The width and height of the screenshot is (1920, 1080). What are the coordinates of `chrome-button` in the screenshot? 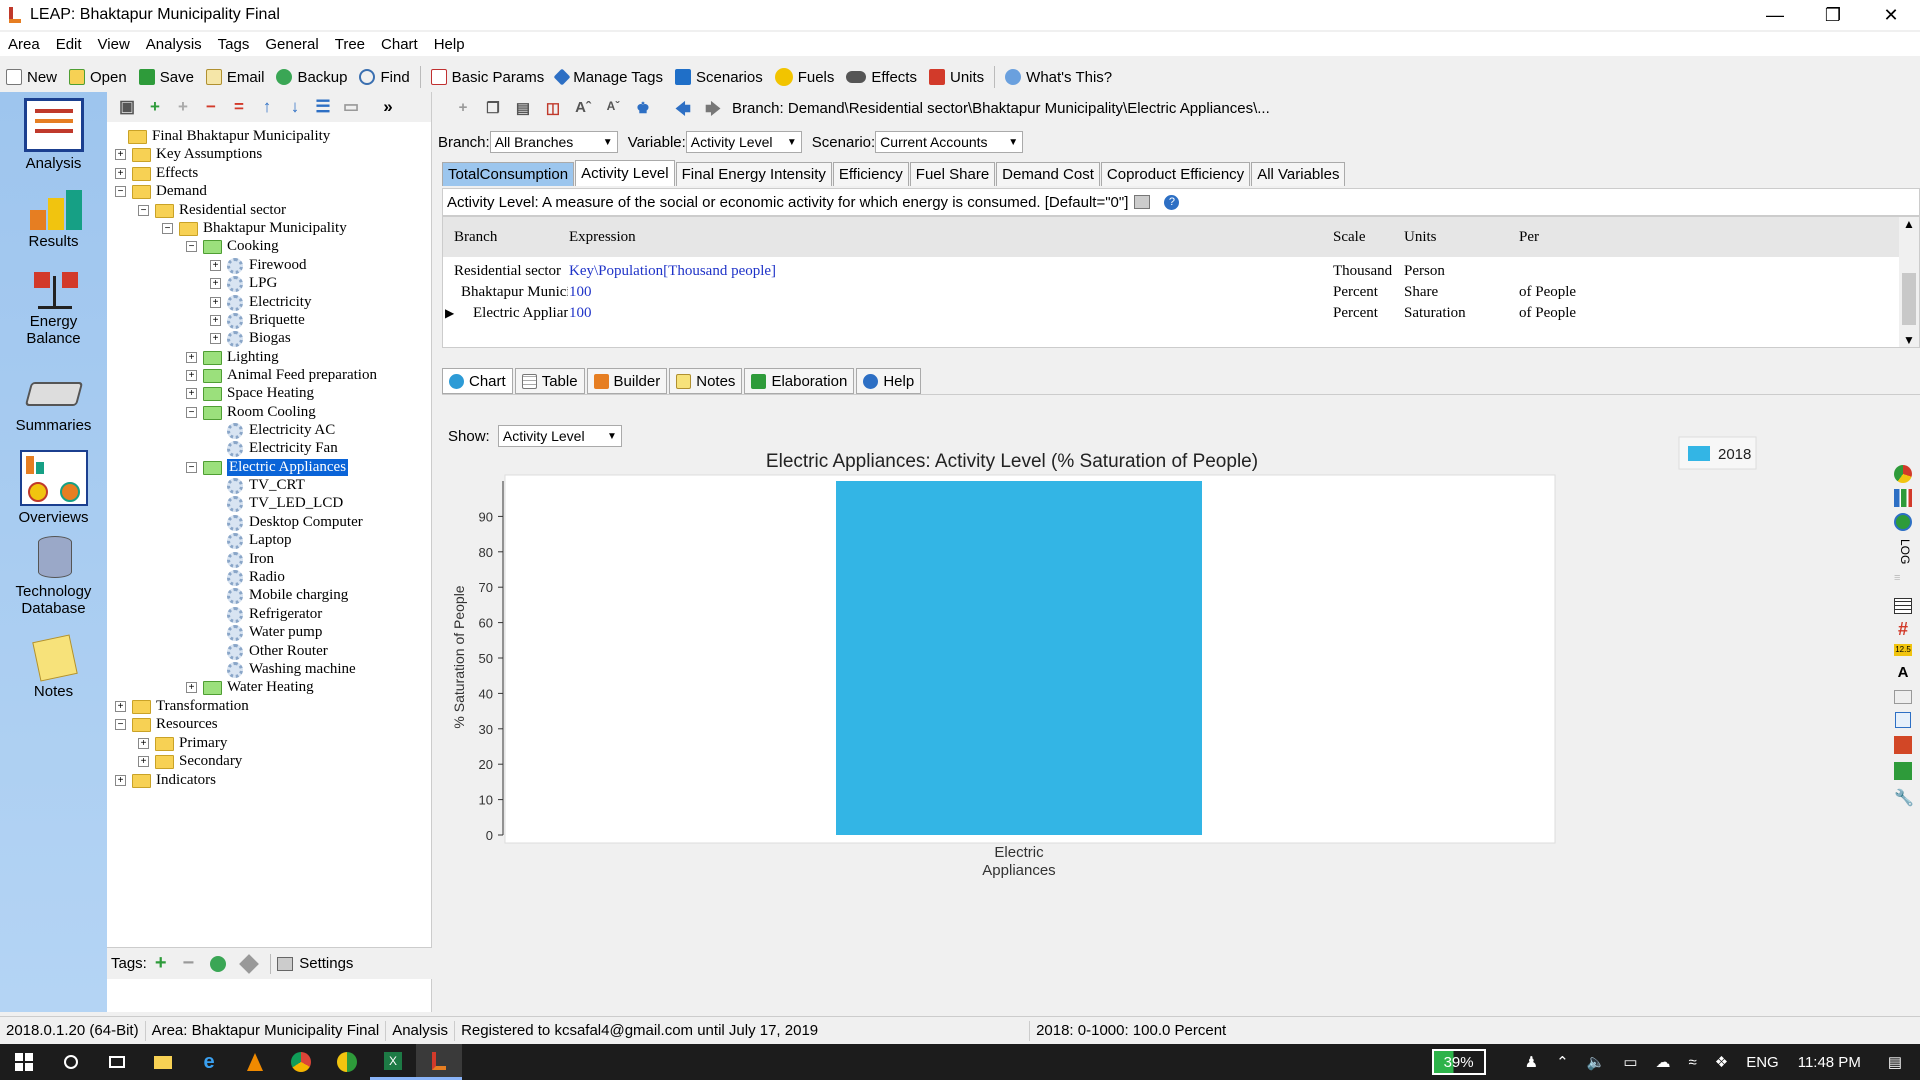 It's located at (301, 1062).